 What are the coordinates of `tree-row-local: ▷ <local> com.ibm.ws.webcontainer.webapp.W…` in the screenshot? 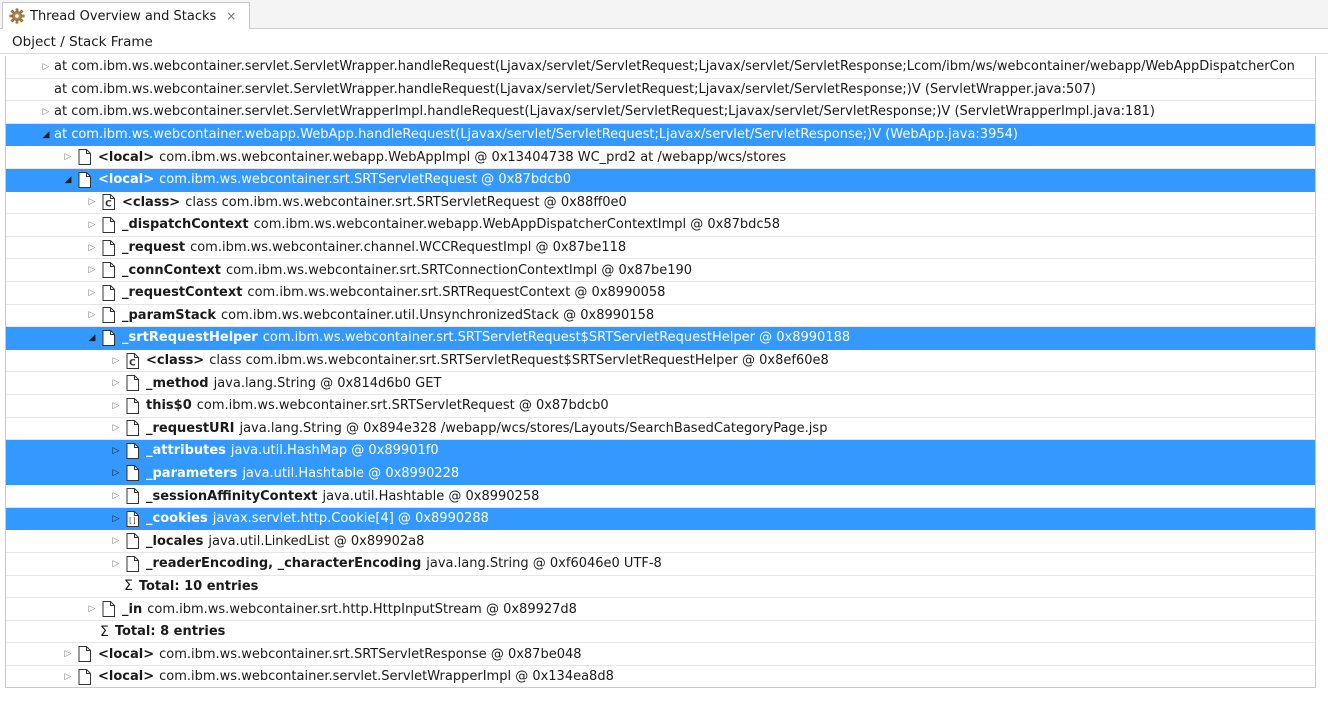 It's located at (660, 157).